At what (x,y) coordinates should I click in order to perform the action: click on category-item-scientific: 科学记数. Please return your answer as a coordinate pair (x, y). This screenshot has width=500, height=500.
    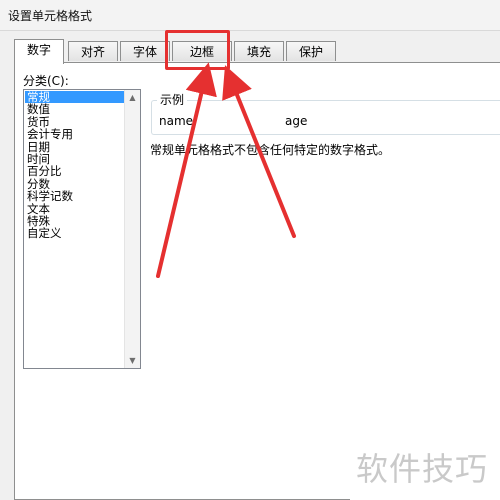
    Looking at the image, I should click on (75, 196).